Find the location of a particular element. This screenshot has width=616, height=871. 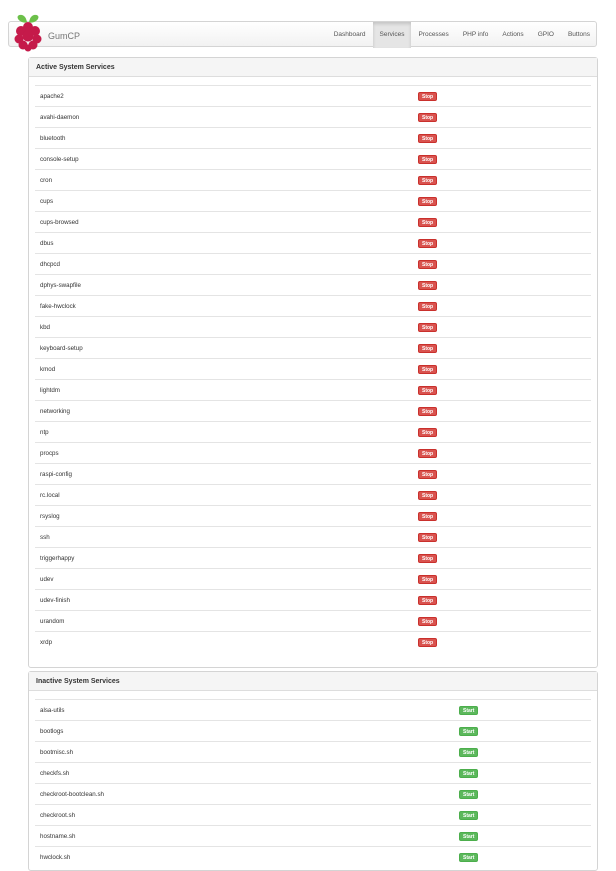

service-row: udev Stop is located at coordinates (313, 578).